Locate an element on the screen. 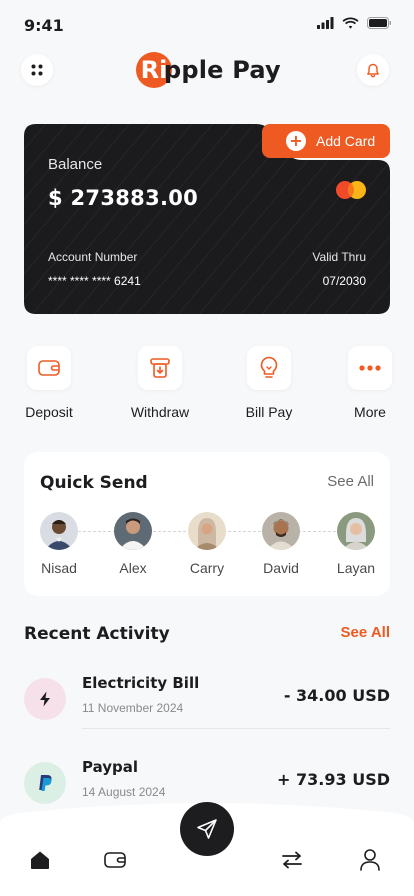 The image size is (414, 896). nav-home is located at coordinates (40, 860).